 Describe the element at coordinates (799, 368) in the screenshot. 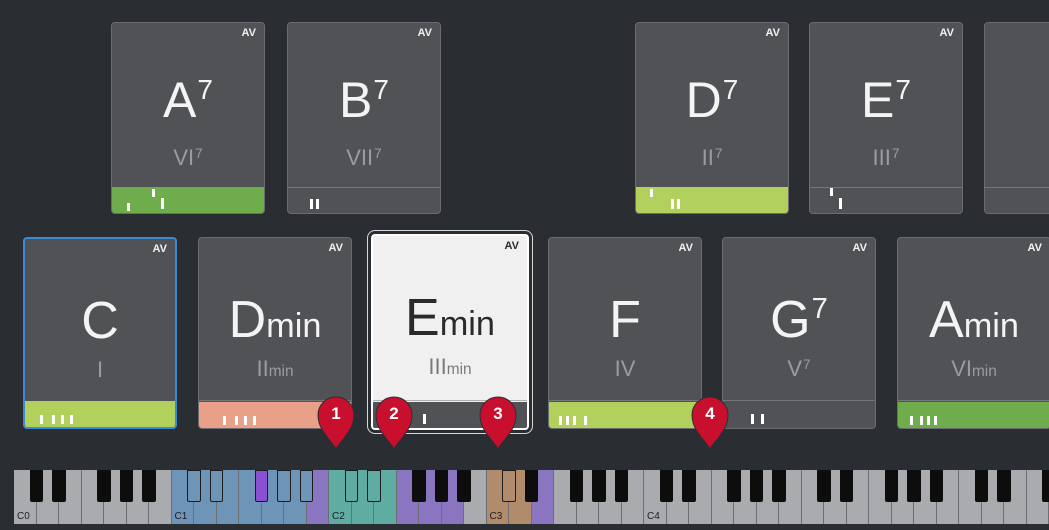

I see `chord-degree: V7` at that location.